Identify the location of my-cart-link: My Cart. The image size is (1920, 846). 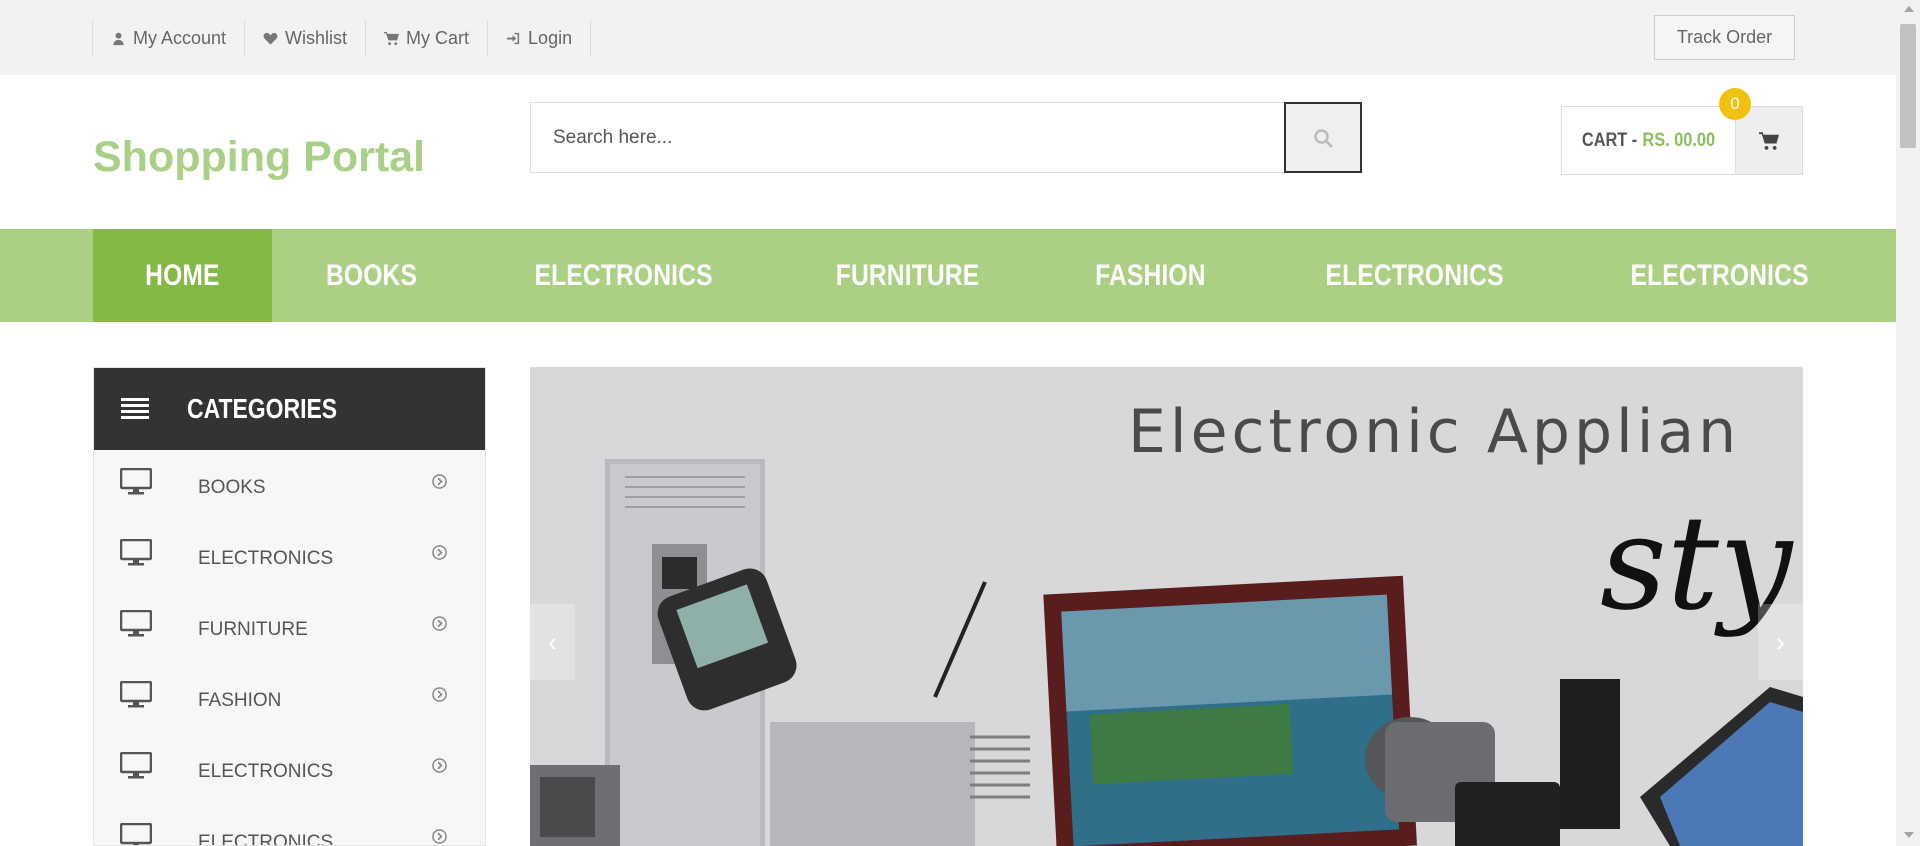
(427, 38).